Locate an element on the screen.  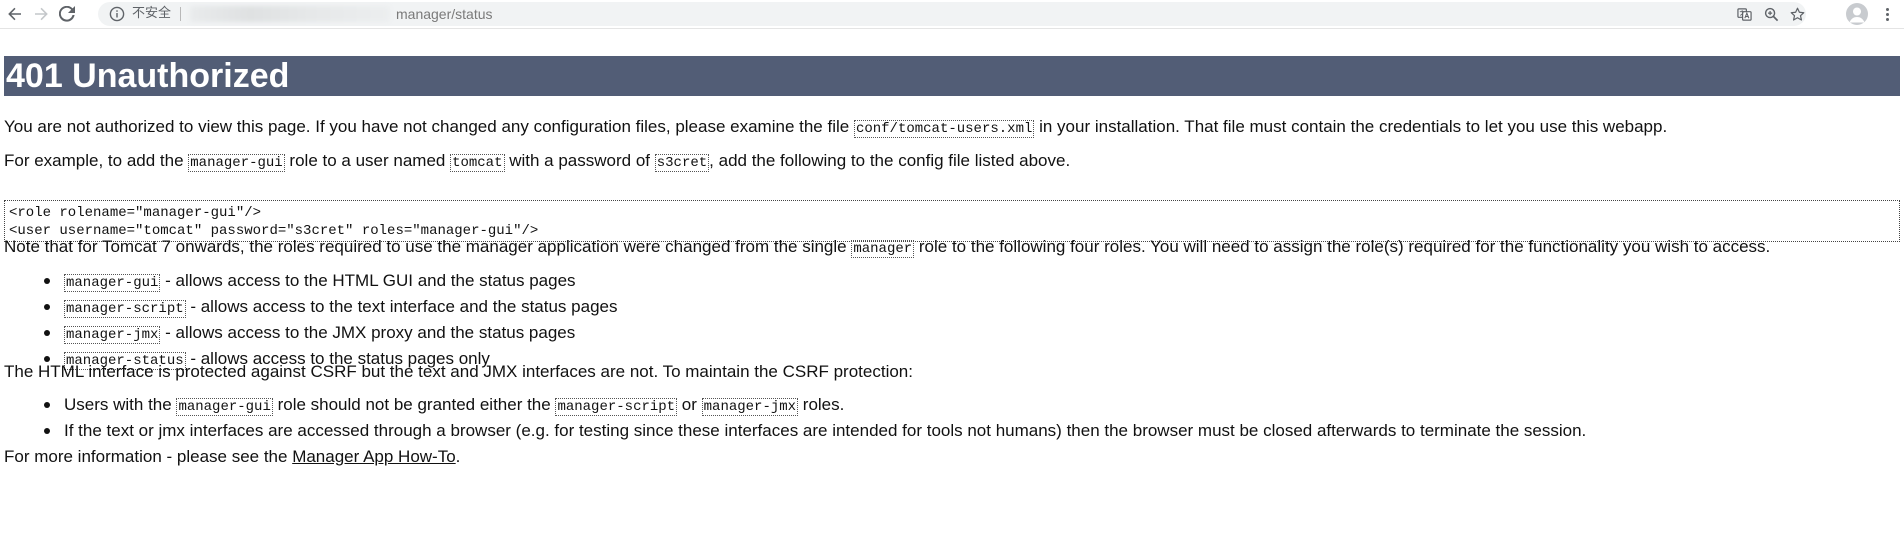
browser-toolbar: 不安全 manager/status is located at coordinates (952, 14).